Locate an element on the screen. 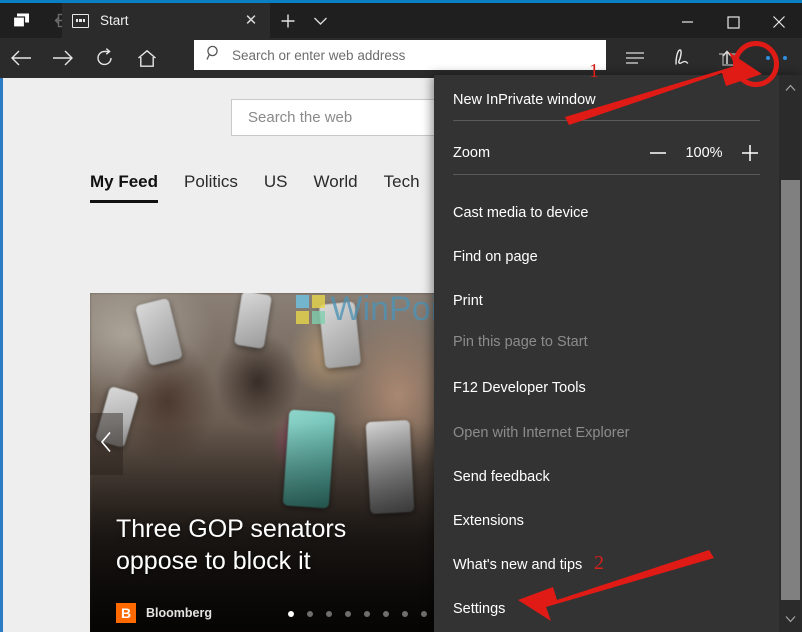  chevron-down-icon is located at coordinates (790, 619).